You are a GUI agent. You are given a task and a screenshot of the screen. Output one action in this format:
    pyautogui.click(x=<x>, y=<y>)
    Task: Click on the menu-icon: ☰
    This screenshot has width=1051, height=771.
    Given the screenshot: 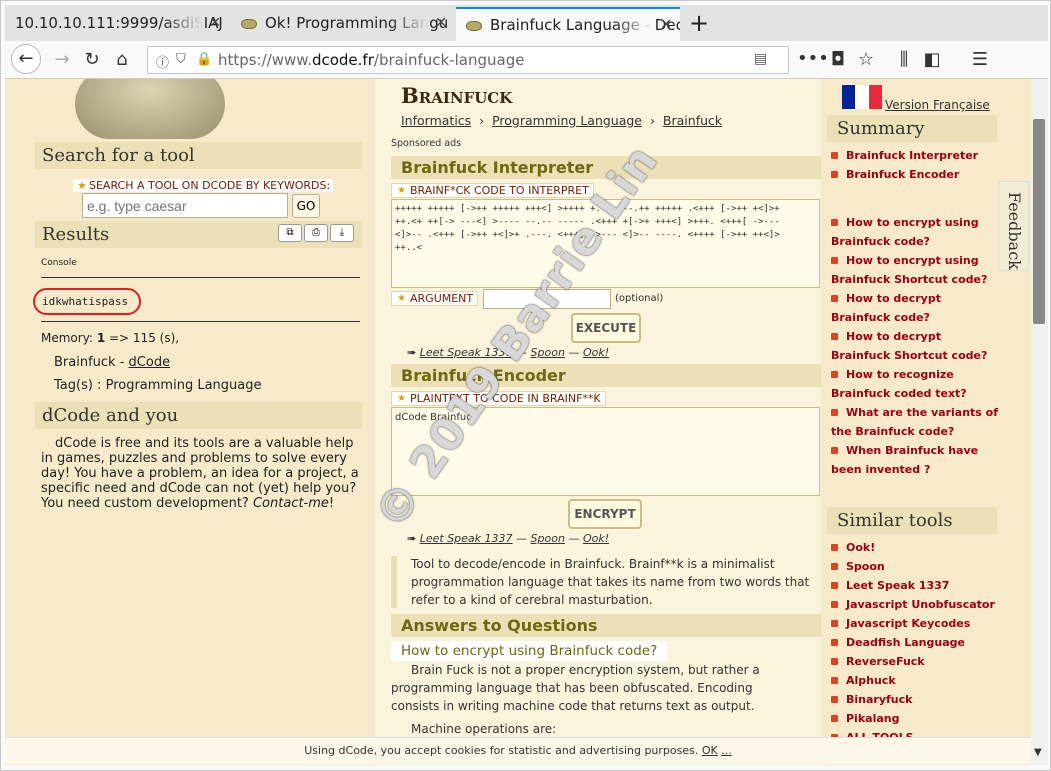 What is the action you would take?
    pyautogui.click(x=980, y=60)
    